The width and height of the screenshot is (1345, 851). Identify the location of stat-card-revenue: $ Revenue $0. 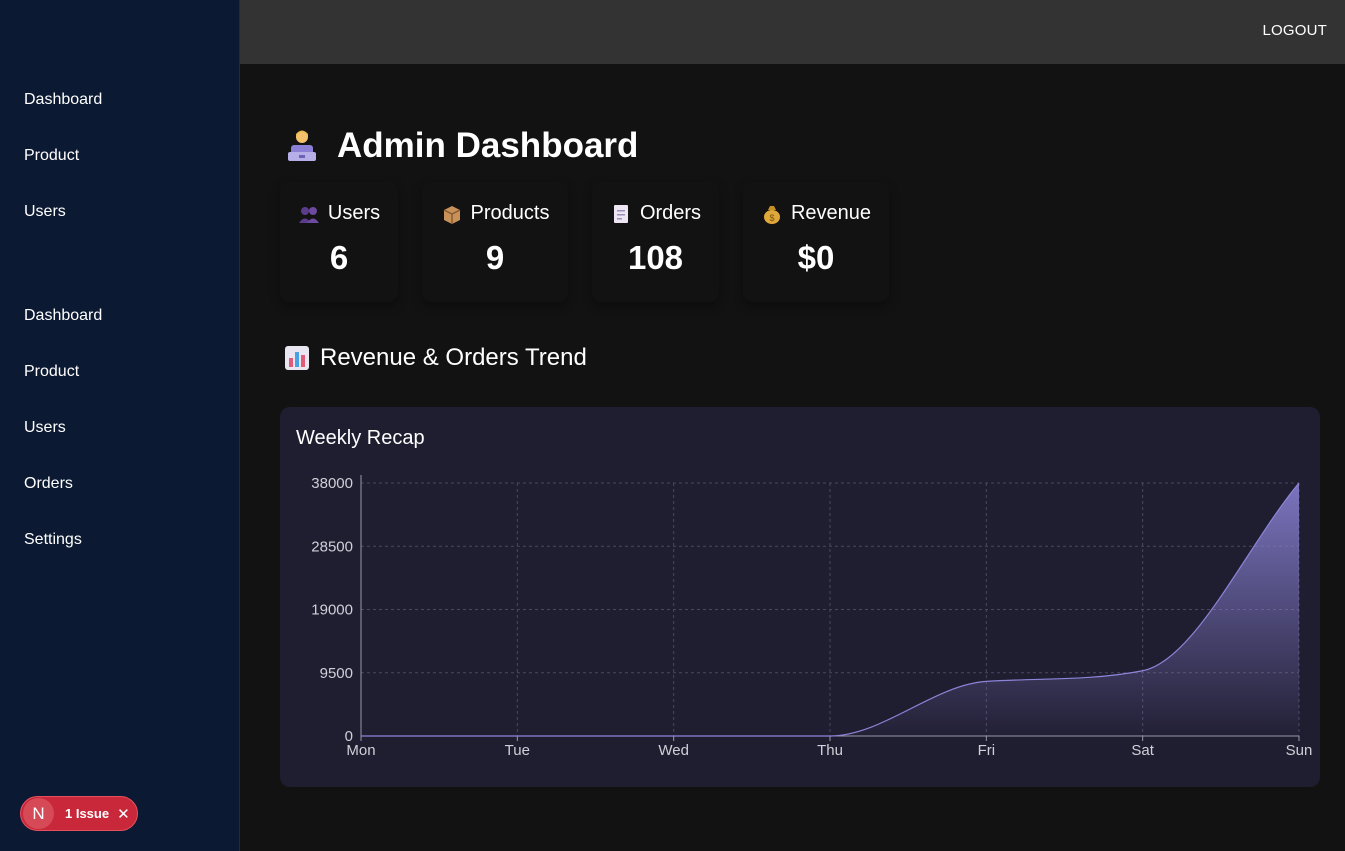
(816, 242).